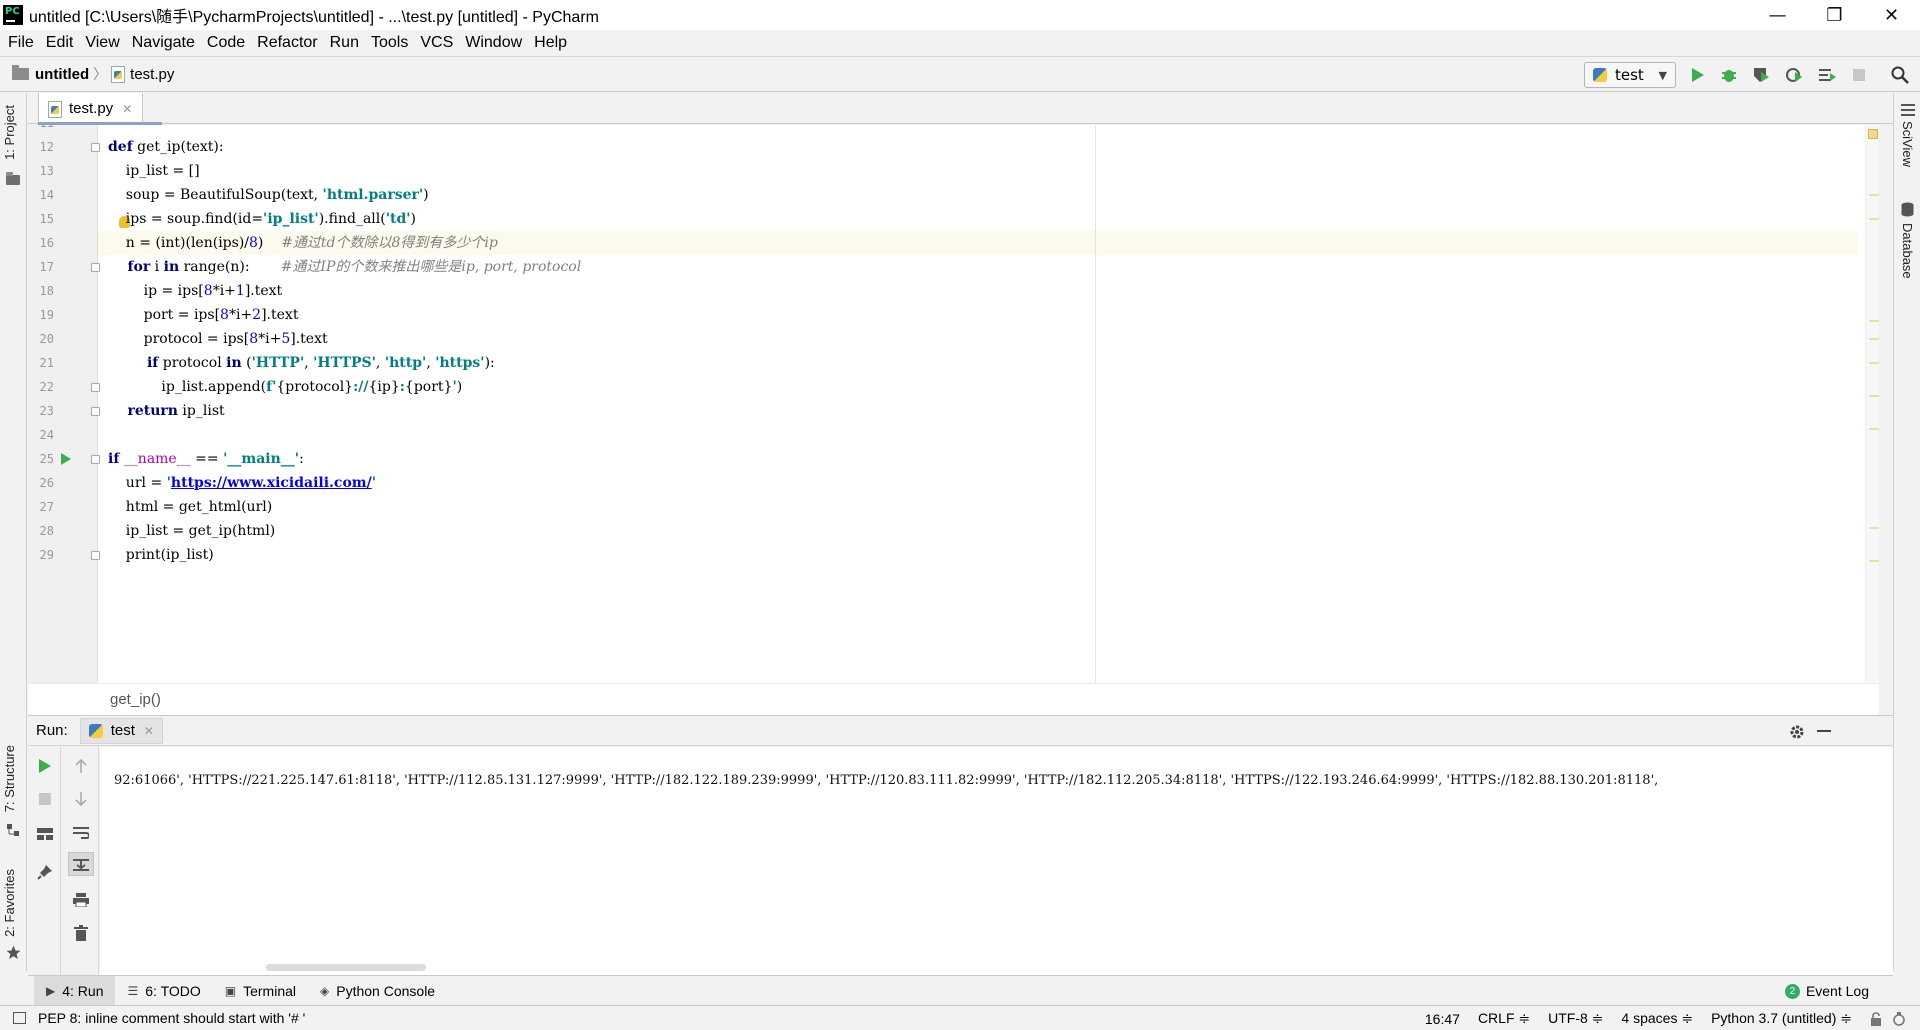  What do you see at coordinates (1442, 1019) in the screenshot?
I see `caret-position: 16:47` at bounding box center [1442, 1019].